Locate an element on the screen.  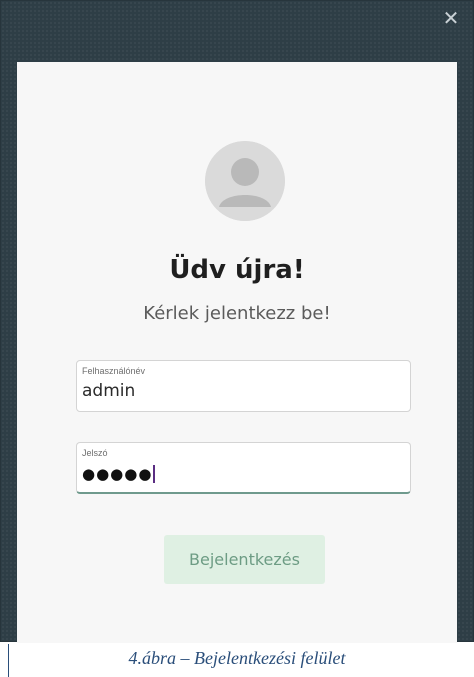
username-label: Felhasználónév is located at coordinates (114, 371).